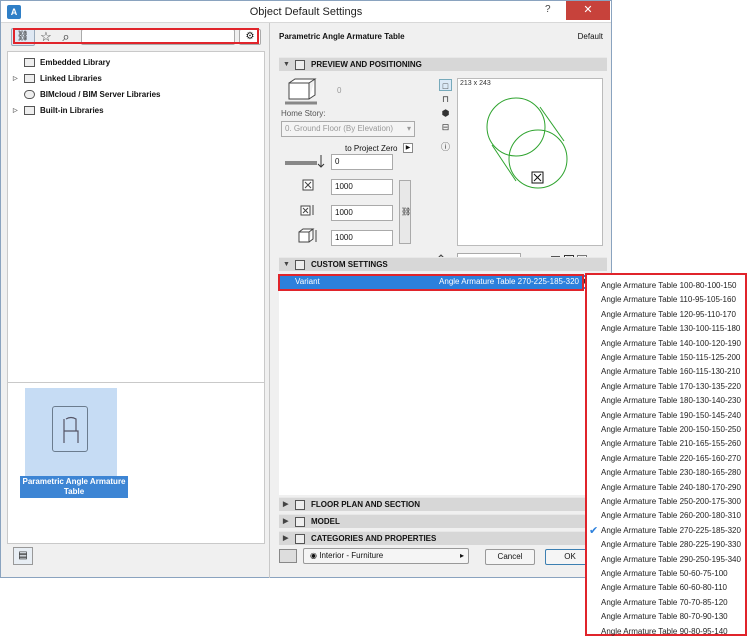  Describe the element at coordinates (671, 473) in the screenshot. I see `dropdown-item: Angle Armature Table 230-180-165-280` at that location.